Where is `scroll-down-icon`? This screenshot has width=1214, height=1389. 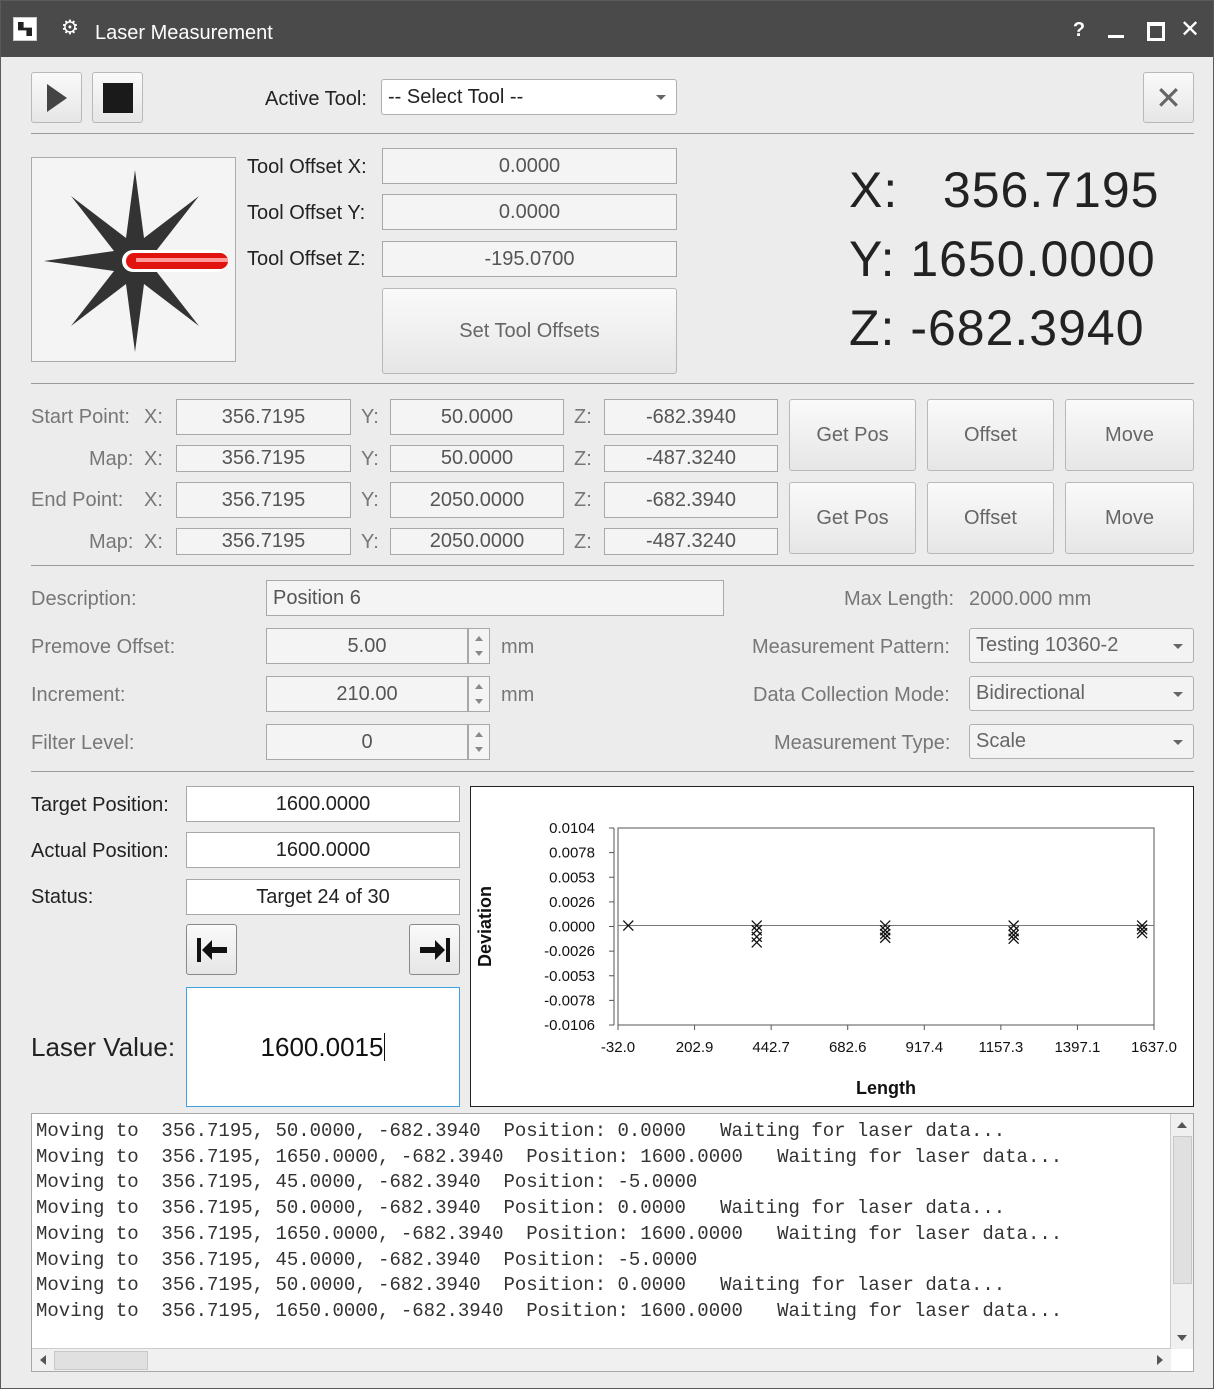 scroll-down-icon is located at coordinates (1182, 1338).